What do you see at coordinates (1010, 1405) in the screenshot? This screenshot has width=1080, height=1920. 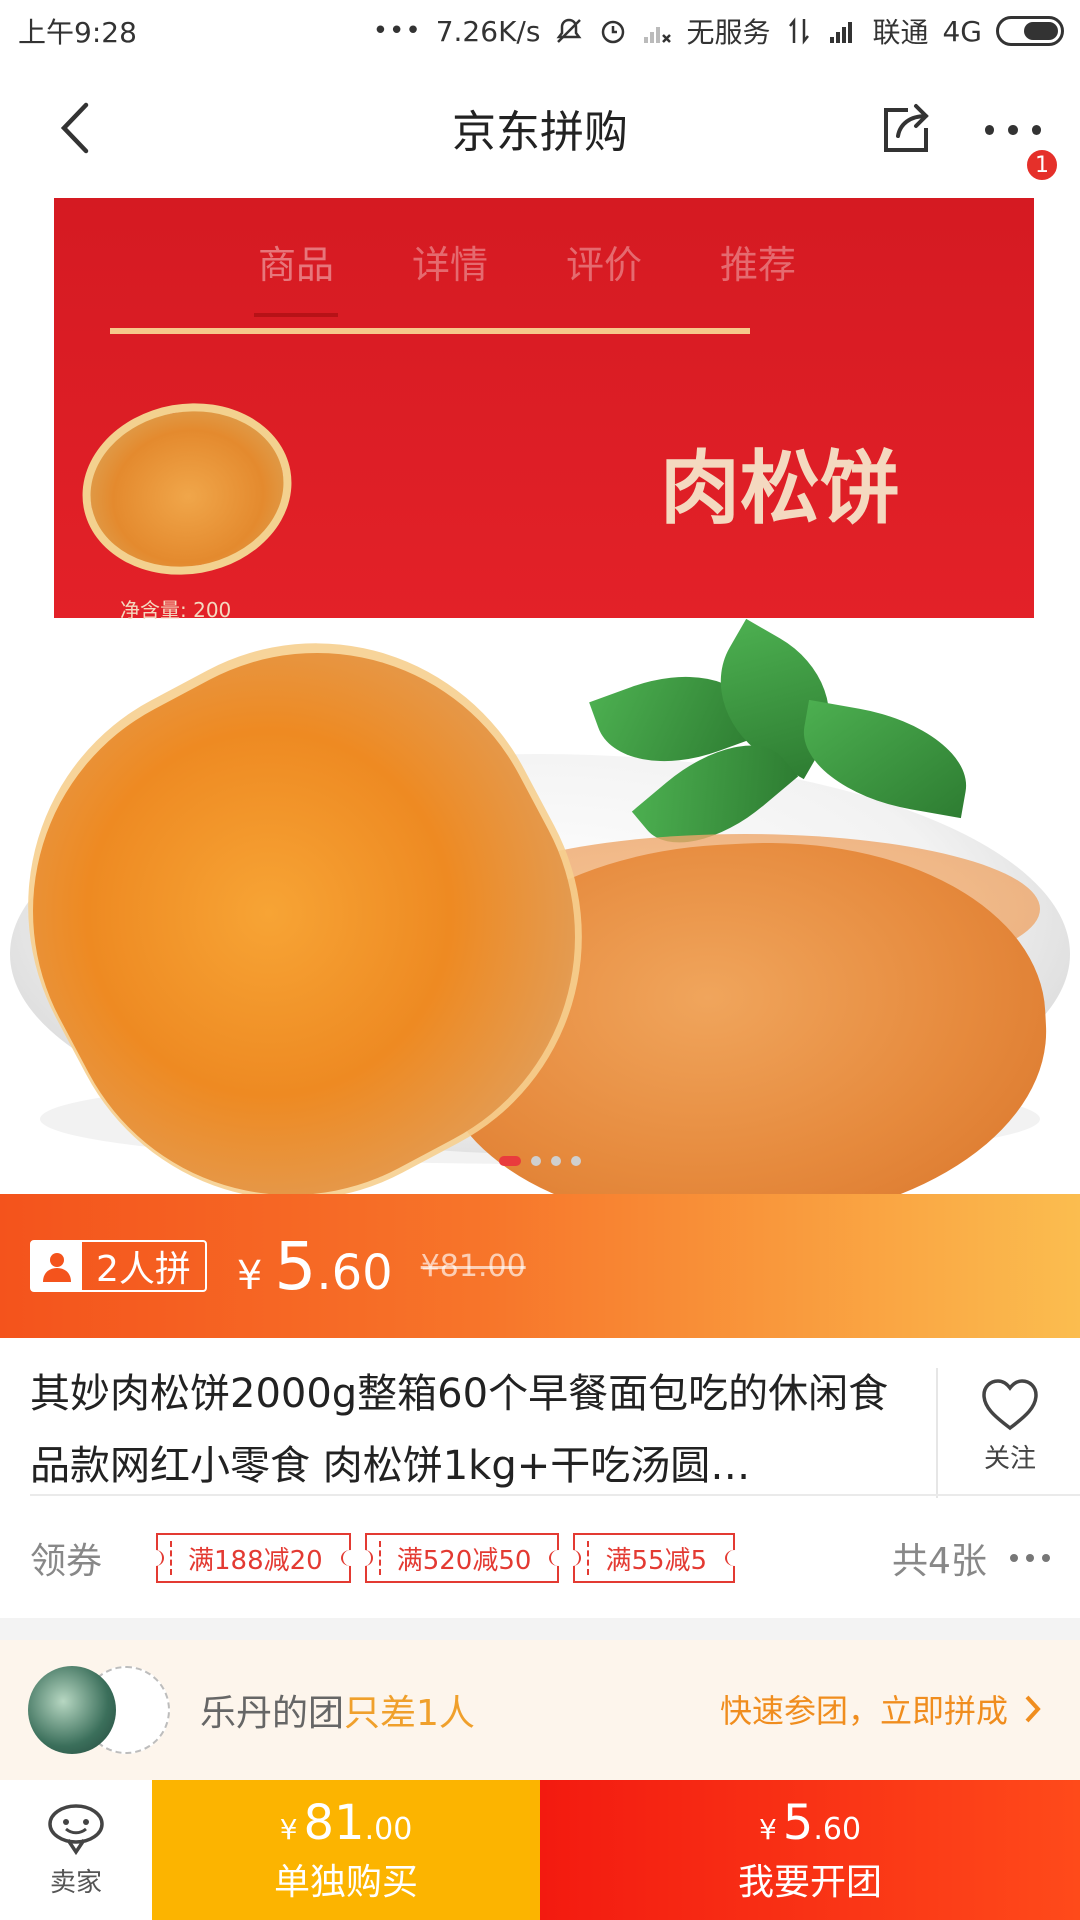 I see `heart-icon` at bounding box center [1010, 1405].